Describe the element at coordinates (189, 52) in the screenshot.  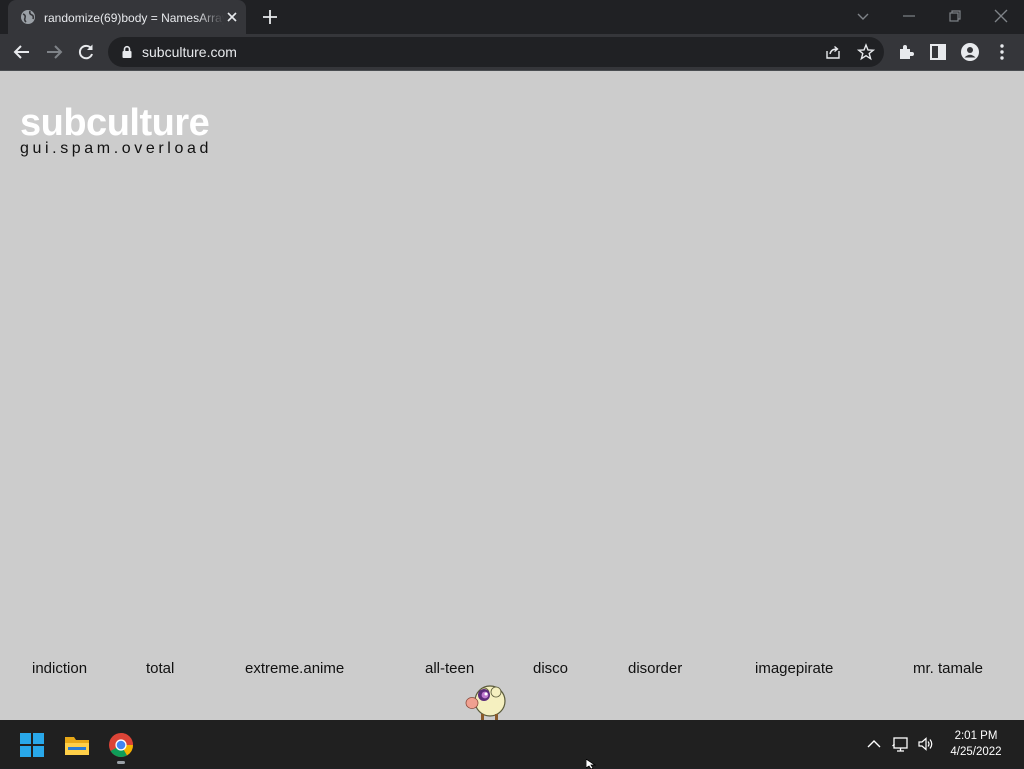
I see `url-text: subculture.com` at that location.